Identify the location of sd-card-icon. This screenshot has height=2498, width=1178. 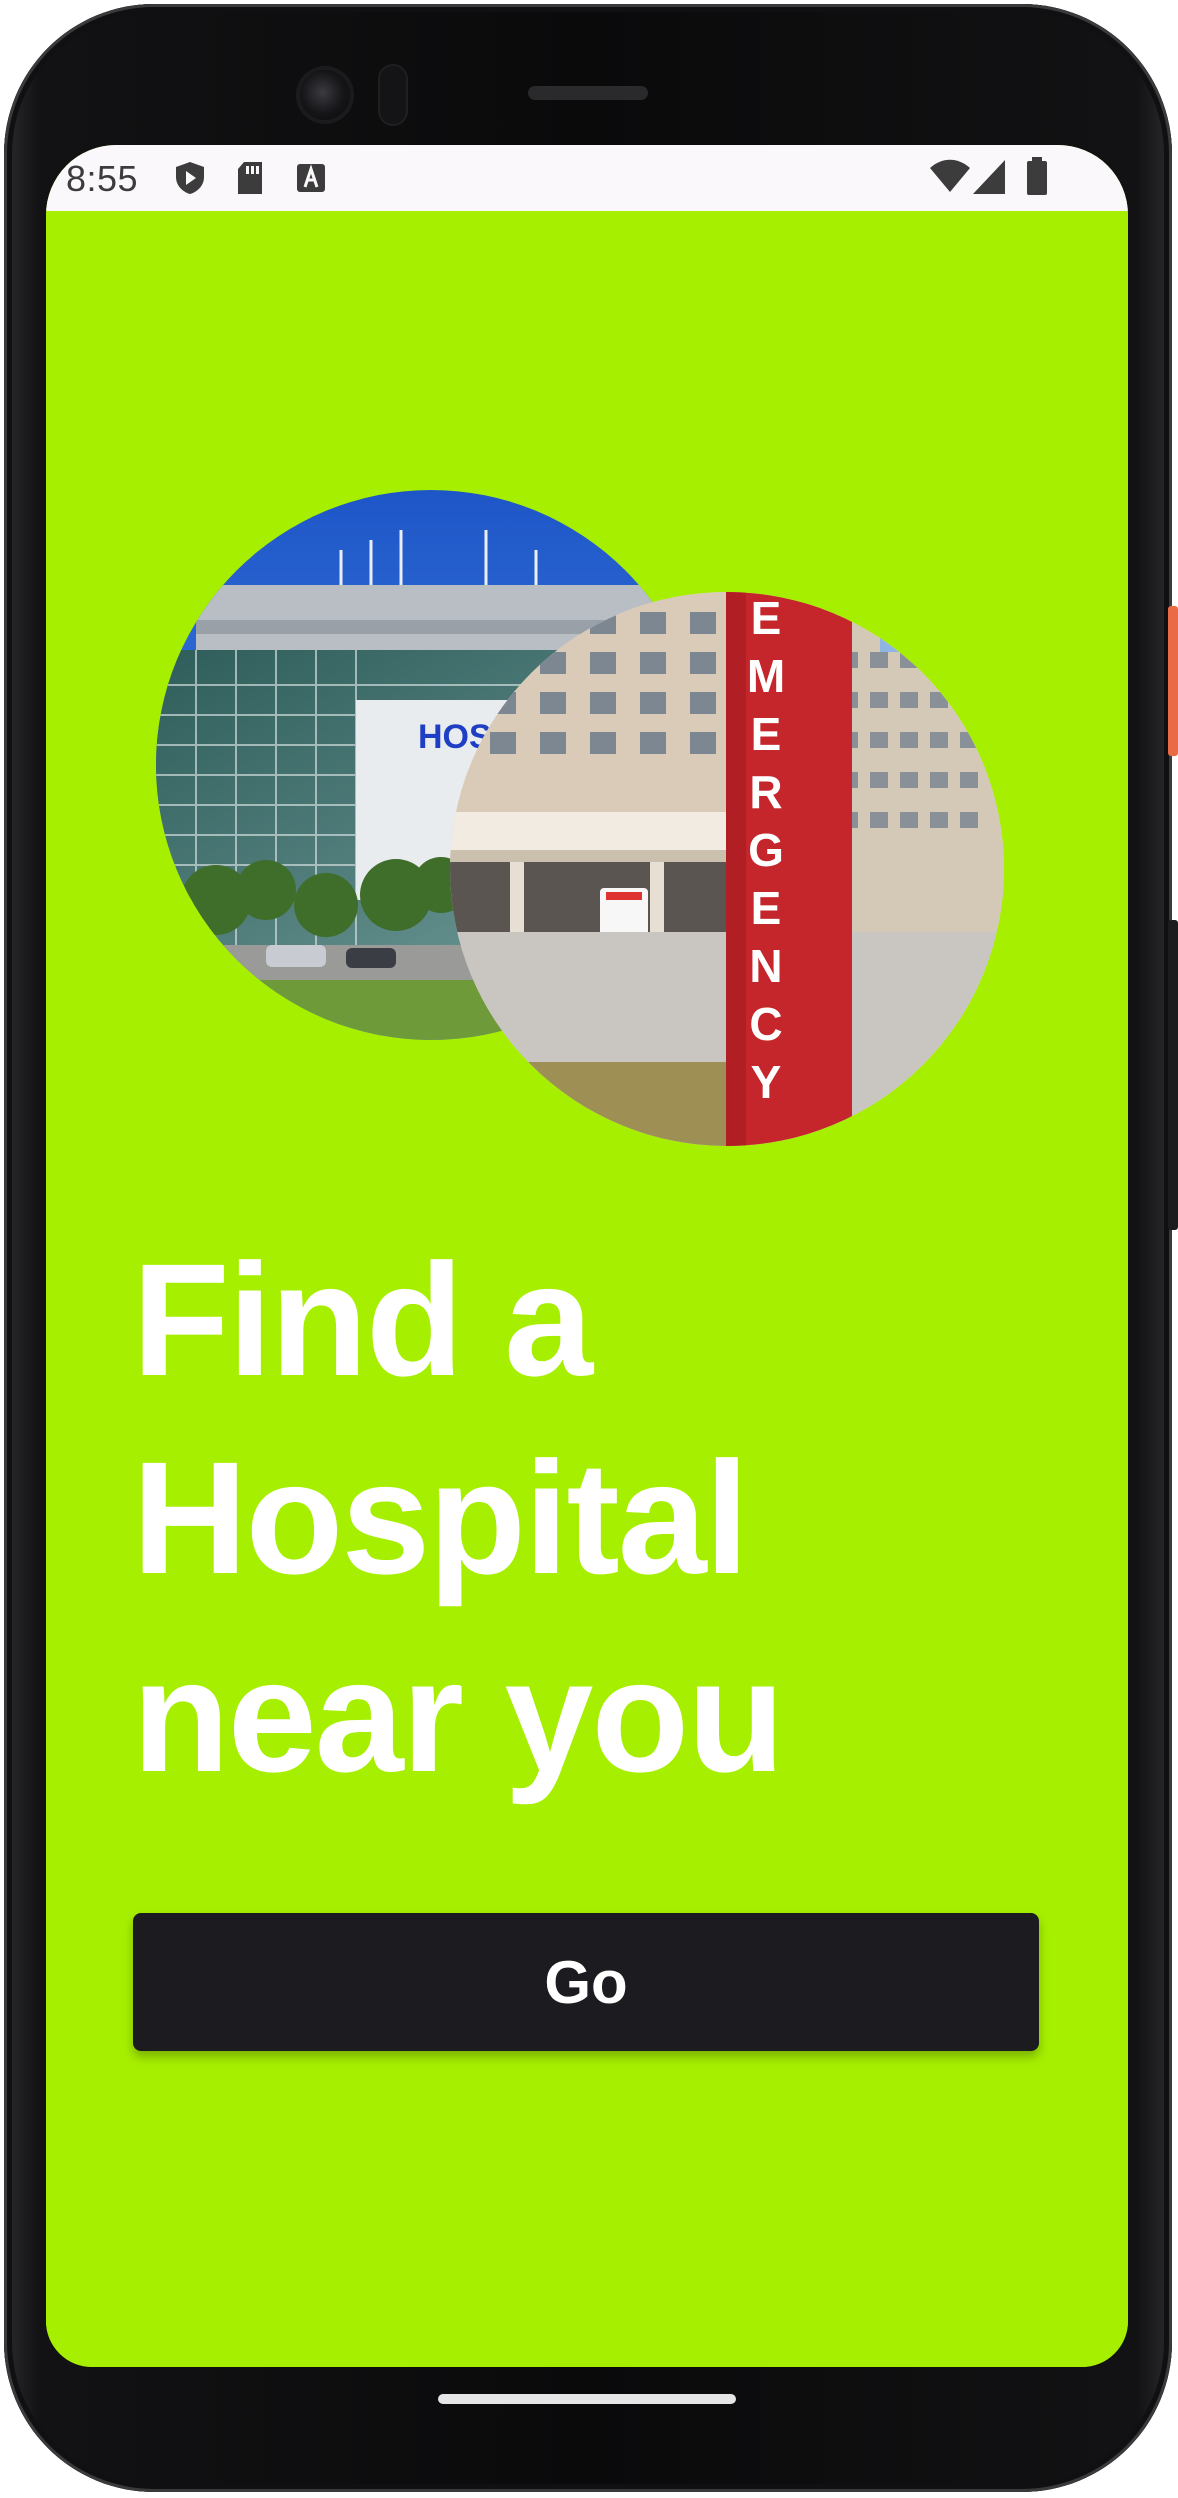
(250, 180).